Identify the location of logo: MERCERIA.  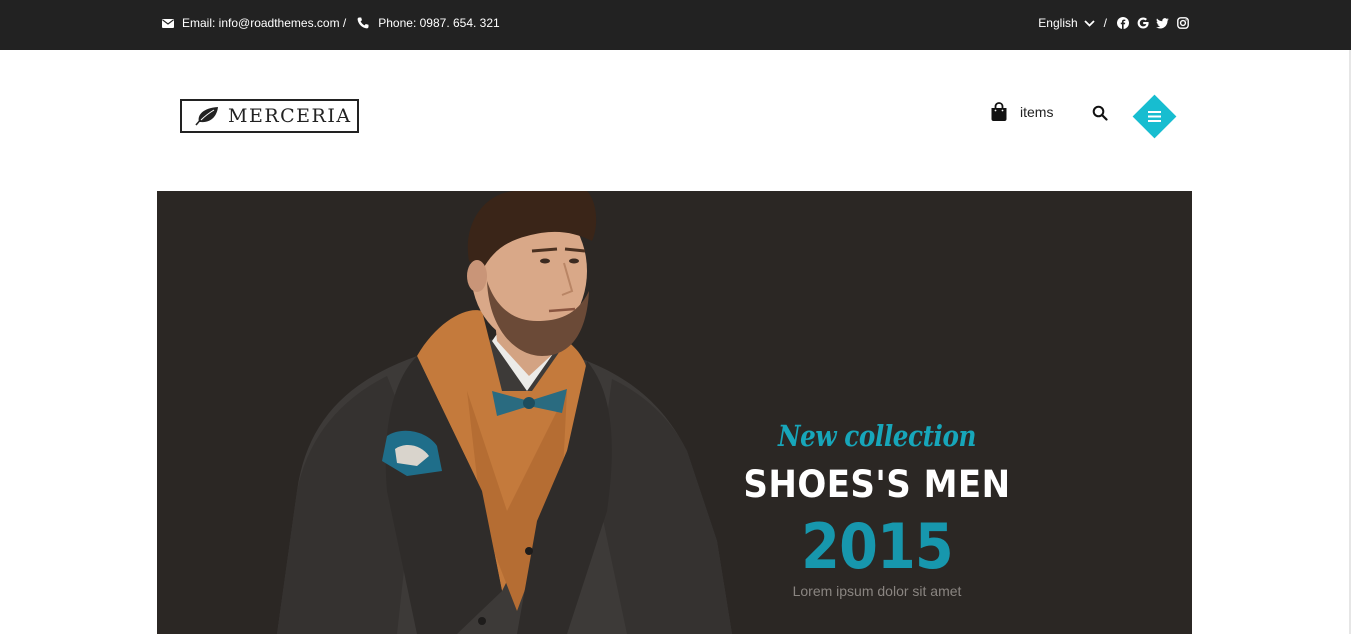
(269, 116).